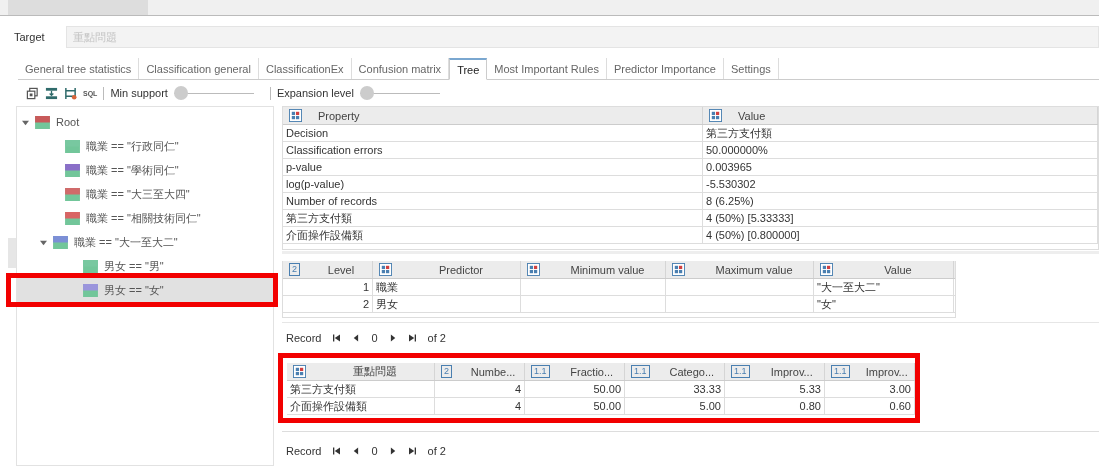 The height and width of the screenshot is (470, 1099). I want to click on column-header: 2 Level, so click(328, 269).